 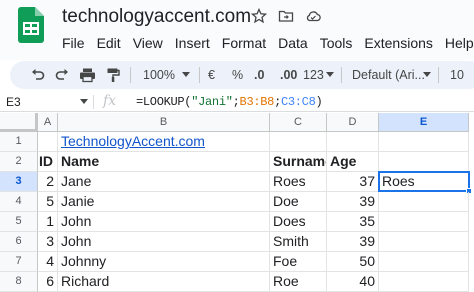 What do you see at coordinates (164, 102) in the screenshot?
I see `formula-function: =LOOKUP(` at bounding box center [164, 102].